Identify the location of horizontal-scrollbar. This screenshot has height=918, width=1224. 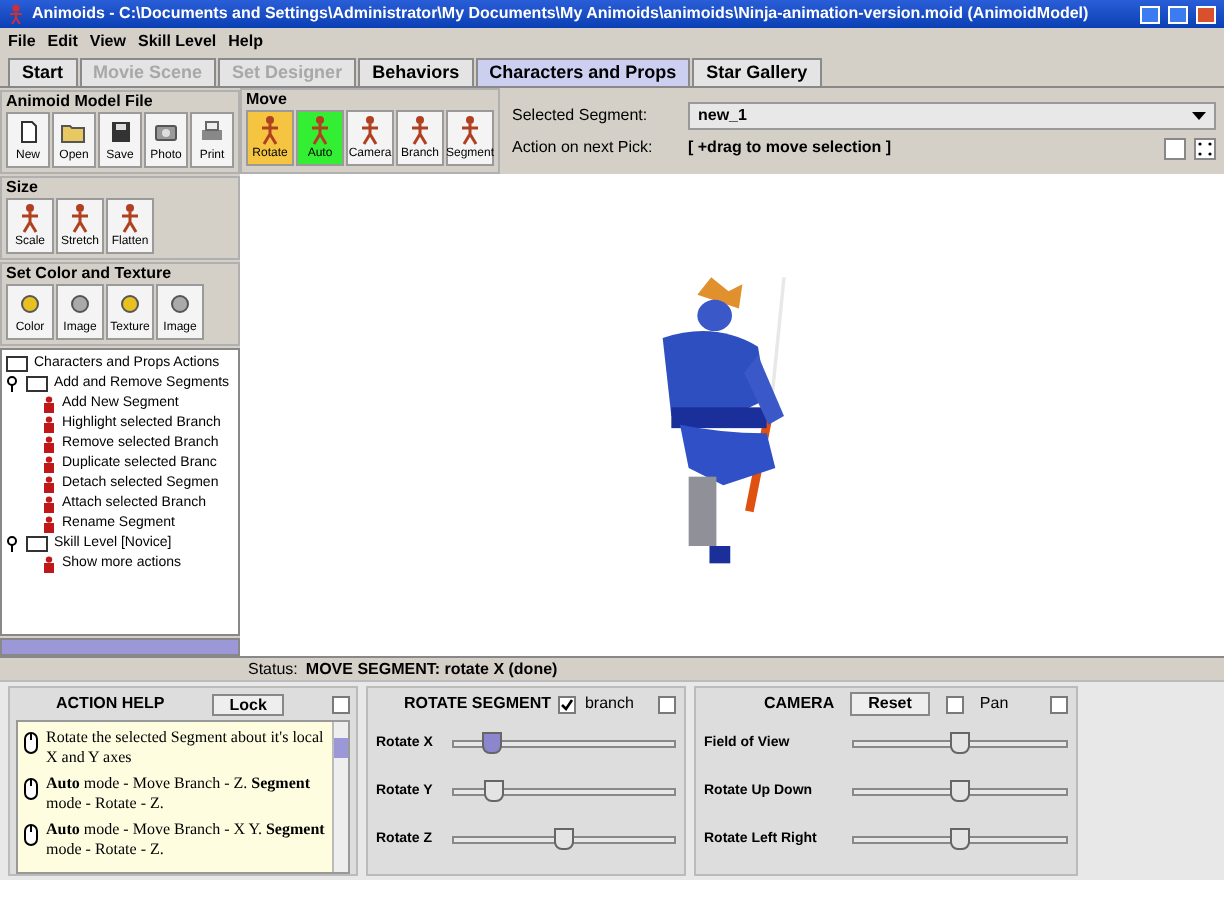
(120, 647).